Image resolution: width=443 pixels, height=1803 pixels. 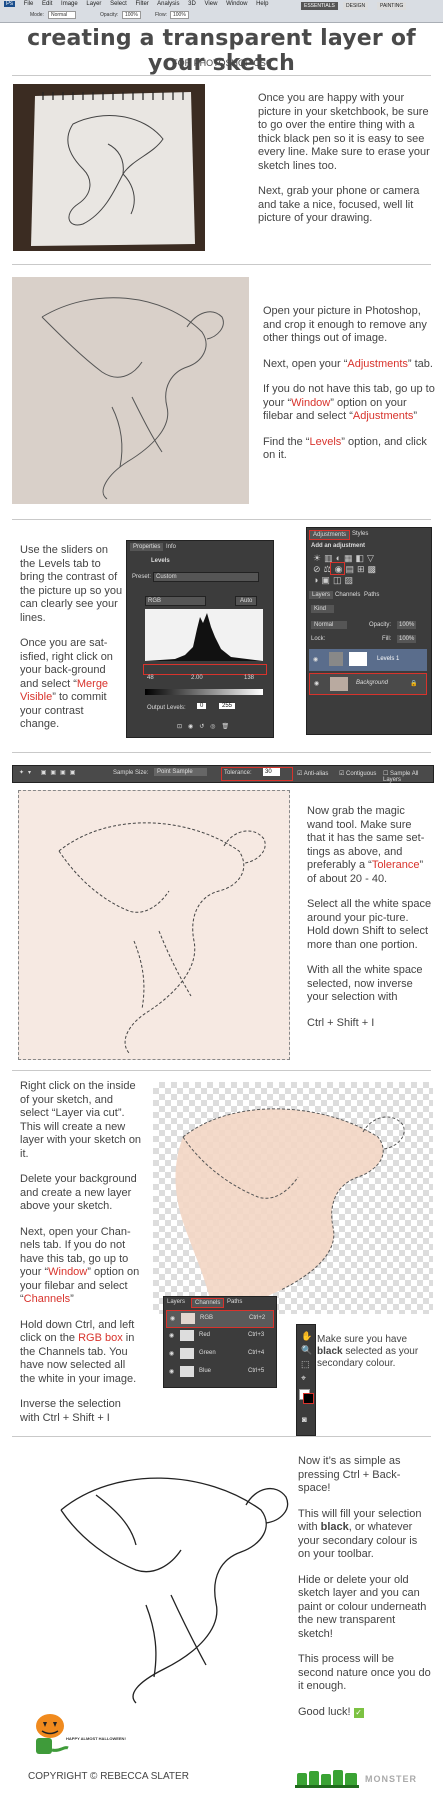 I want to click on menu-select: Select, so click(x=118, y=4).